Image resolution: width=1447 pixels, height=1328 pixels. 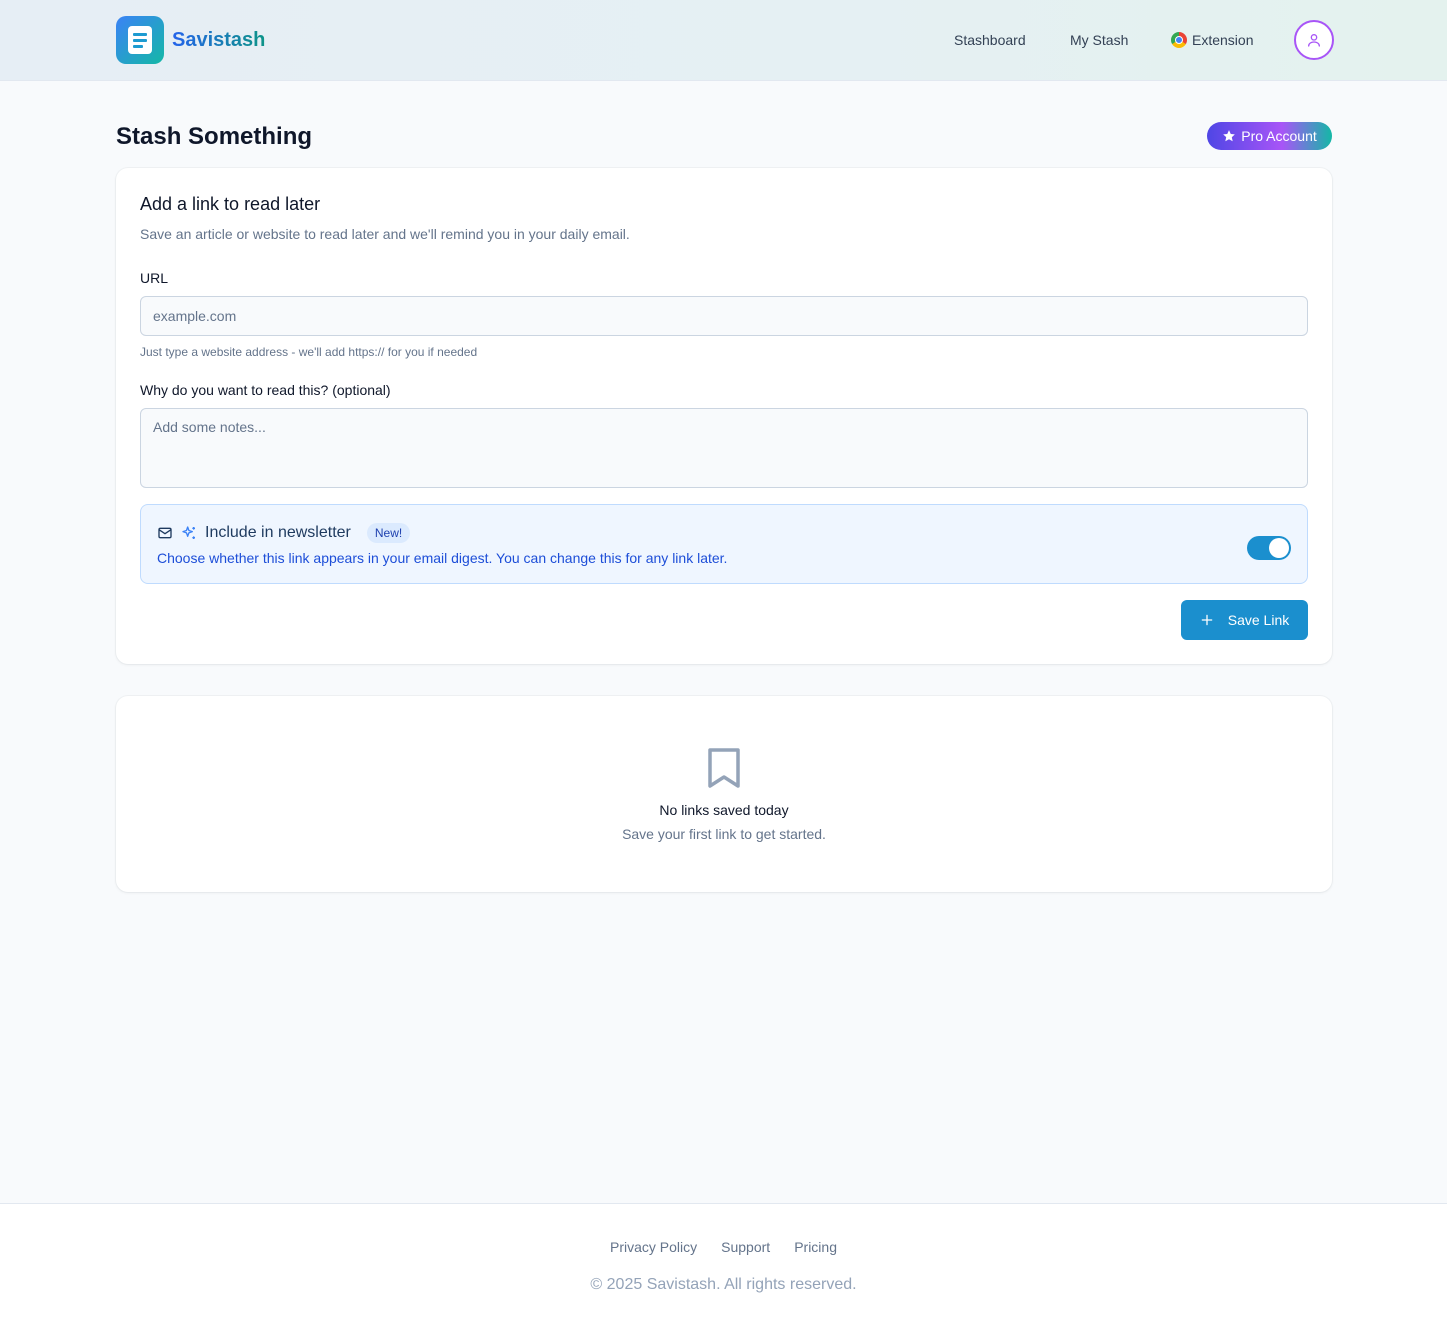 I want to click on plus-icon, so click(x=1207, y=620).